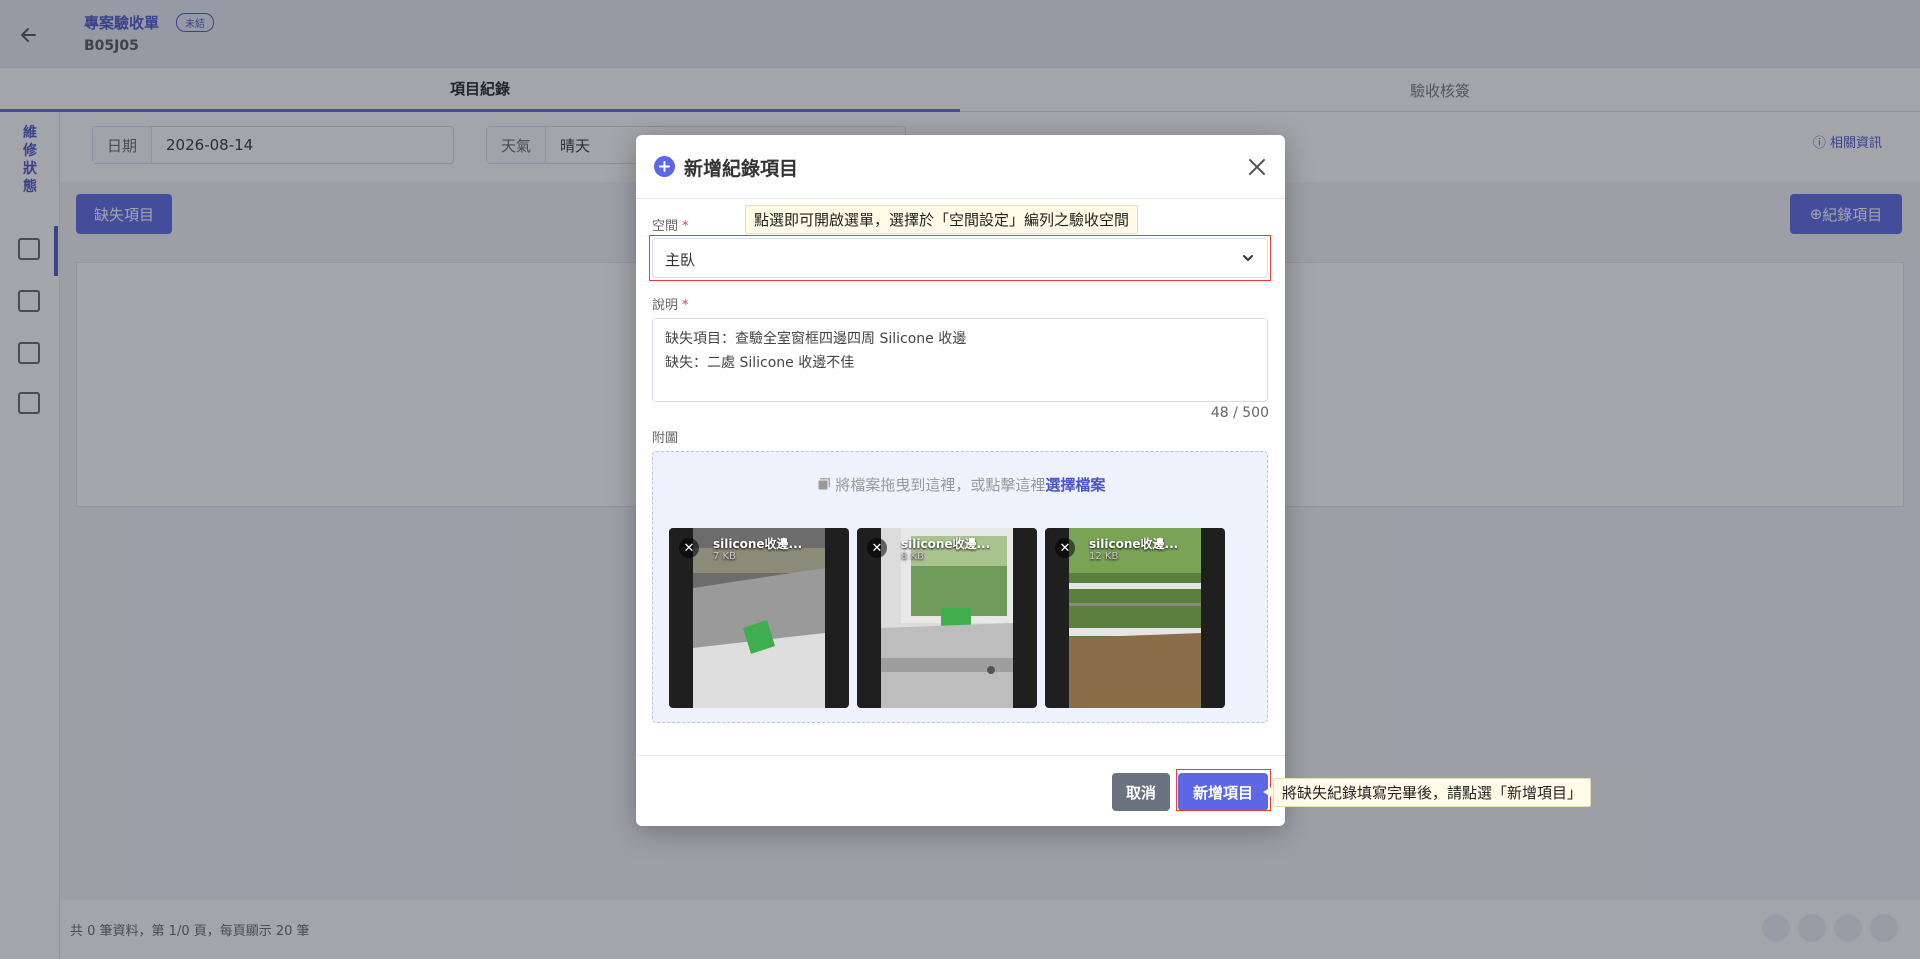 The width and height of the screenshot is (1920, 959). What do you see at coordinates (1135, 618) in the screenshot?
I see `attachment-thumbnail: ✕ silicone收邊... 12 KB` at bounding box center [1135, 618].